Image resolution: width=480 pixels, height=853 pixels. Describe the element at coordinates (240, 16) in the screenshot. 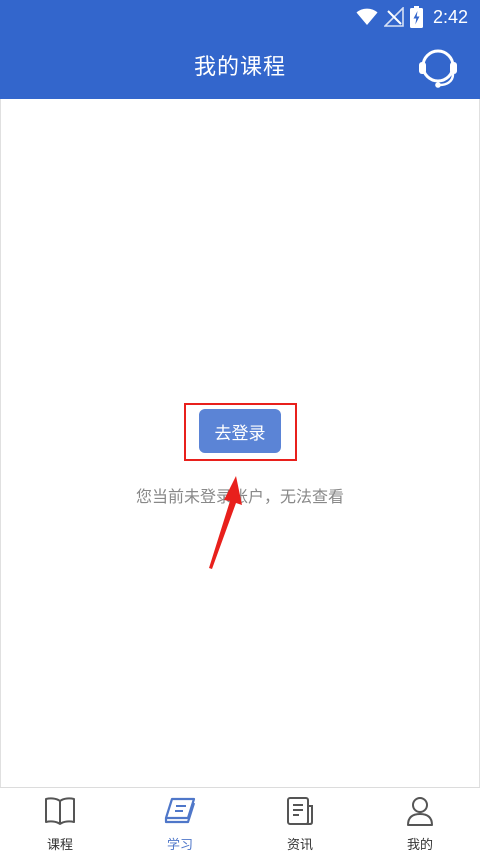

I see `status-bar: 2:42` at that location.